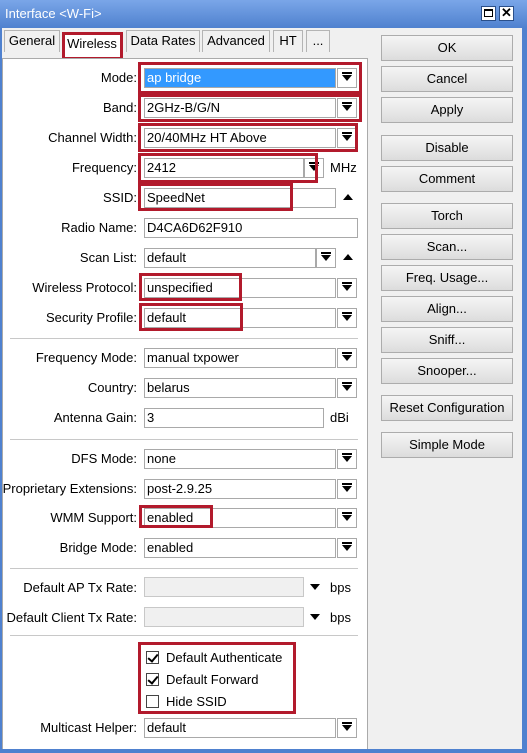 The image size is (527, 753). What do you see at coordinates (339, 417) in the screenshot?
I see `antenna-gain-unit: dBi` at bounding box center [339, 417].